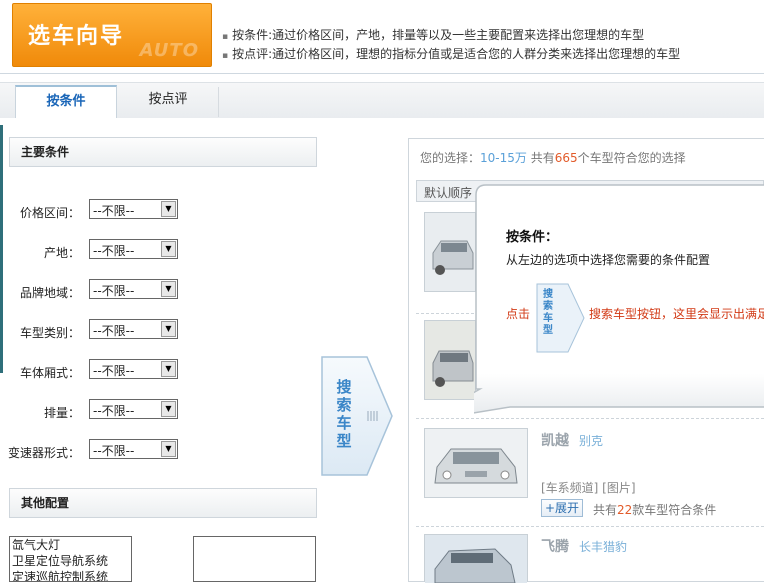 The height and width of the screenshot is (586, 764). What do you see at coordinates (43, 453) in the screenshot?
I see `filter-label-transmission: 变速器形式：` at bounding box center [43, 453].